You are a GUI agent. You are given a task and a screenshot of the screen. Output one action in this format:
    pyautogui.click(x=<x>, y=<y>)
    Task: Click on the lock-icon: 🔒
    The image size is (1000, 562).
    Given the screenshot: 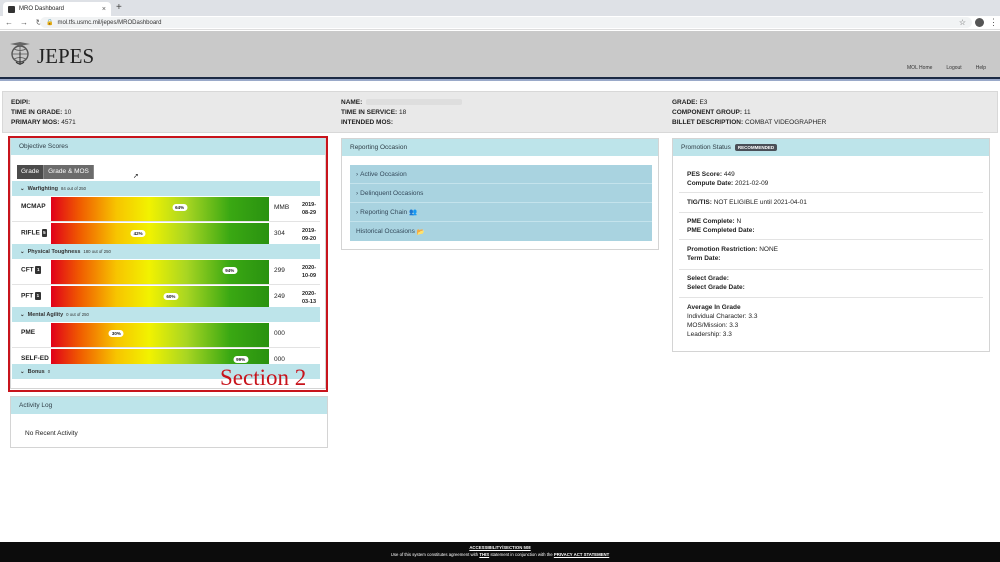 What is the action you would take?
    pyautogui.click(x=50, y=23)
    